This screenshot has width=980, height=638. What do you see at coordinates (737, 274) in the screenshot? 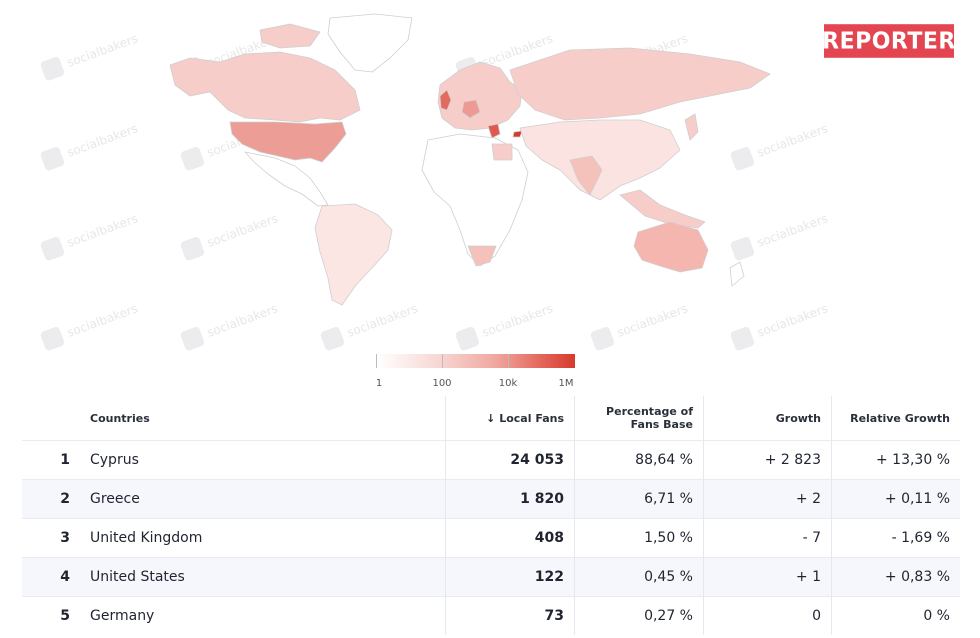
I see `map-region-new-zealand` at bounding box center [737, 274].